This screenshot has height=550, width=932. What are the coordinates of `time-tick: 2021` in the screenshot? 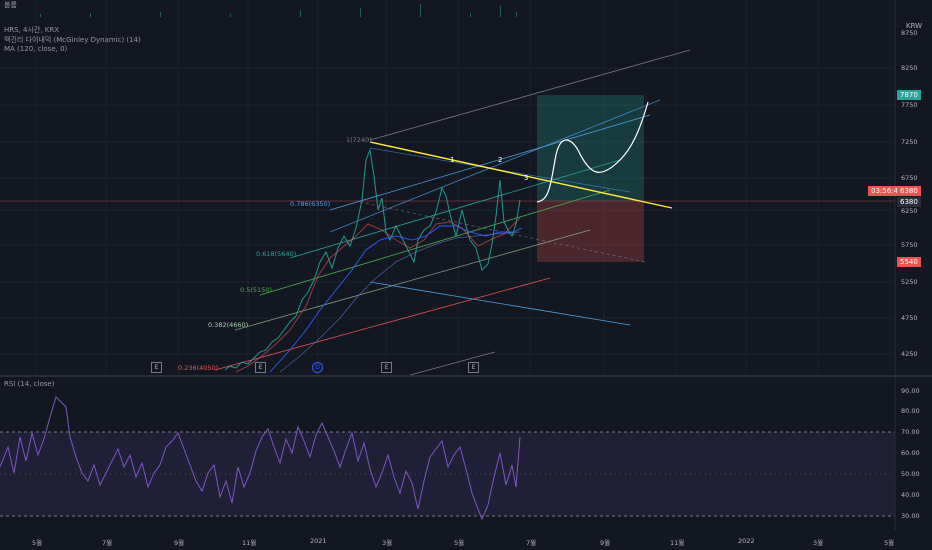 It's located at (318, 541).